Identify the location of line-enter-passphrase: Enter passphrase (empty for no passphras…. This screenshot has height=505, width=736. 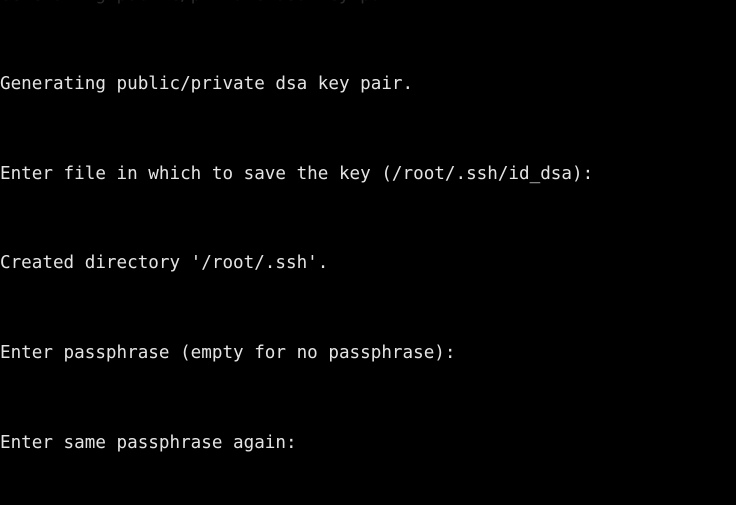
(228, 353).